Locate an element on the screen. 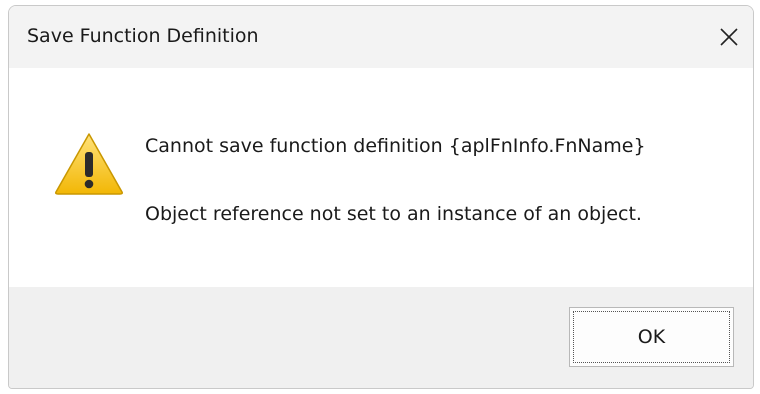  ok-button: OK is located at coordinates (651, 337).